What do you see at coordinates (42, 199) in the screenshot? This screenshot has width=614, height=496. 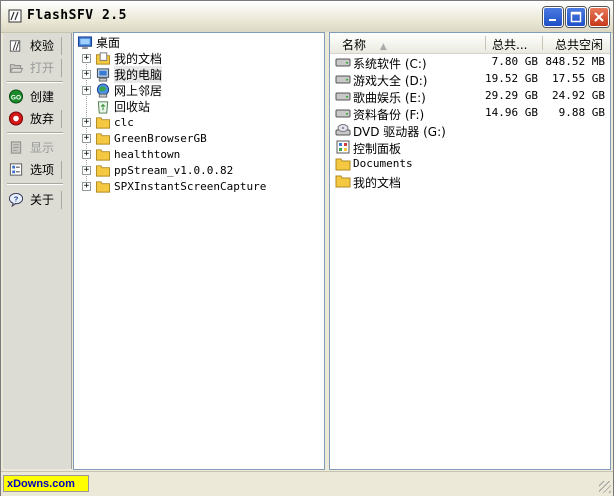 I see `about-label: 关于` at bounding box center [42, 199].